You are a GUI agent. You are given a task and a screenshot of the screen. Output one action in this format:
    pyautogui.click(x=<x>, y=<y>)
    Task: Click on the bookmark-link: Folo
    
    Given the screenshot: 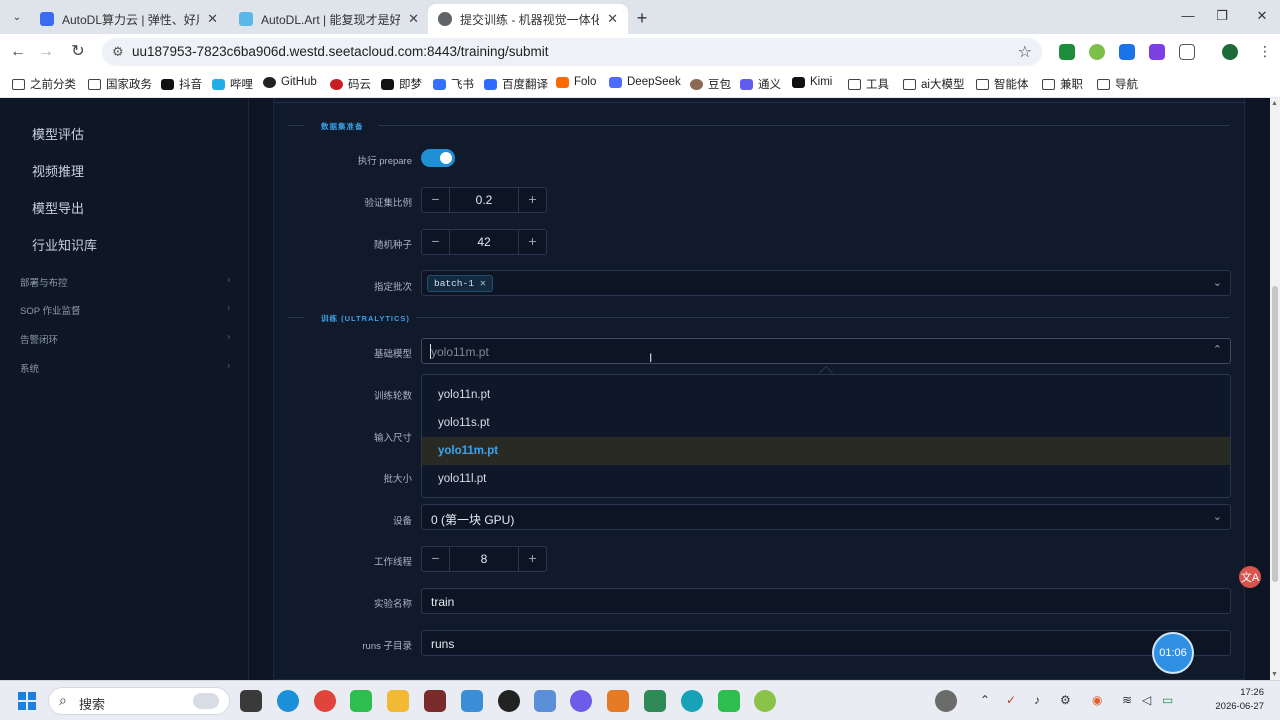 What is the action you would take?
    pyautogui.click(x=576, y=82)
    